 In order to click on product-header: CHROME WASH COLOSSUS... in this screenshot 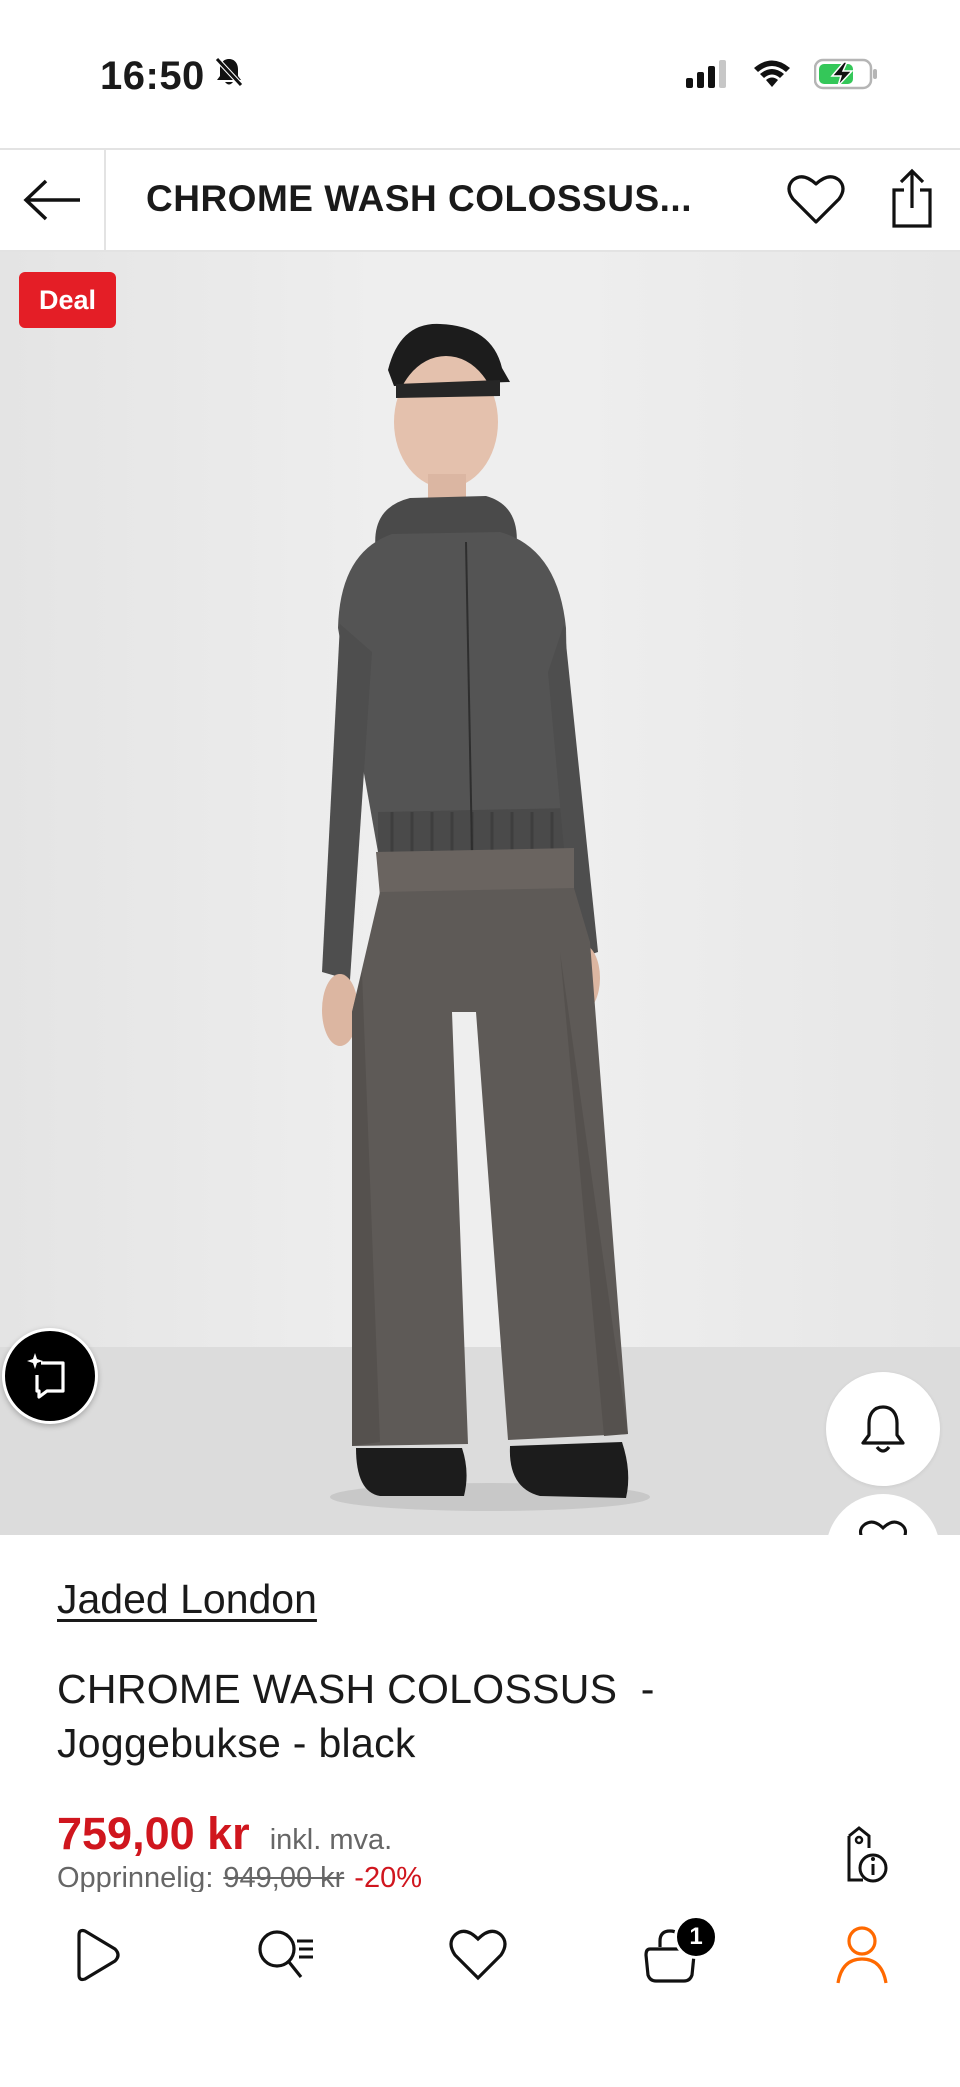, I will do `click(480, 200)`.